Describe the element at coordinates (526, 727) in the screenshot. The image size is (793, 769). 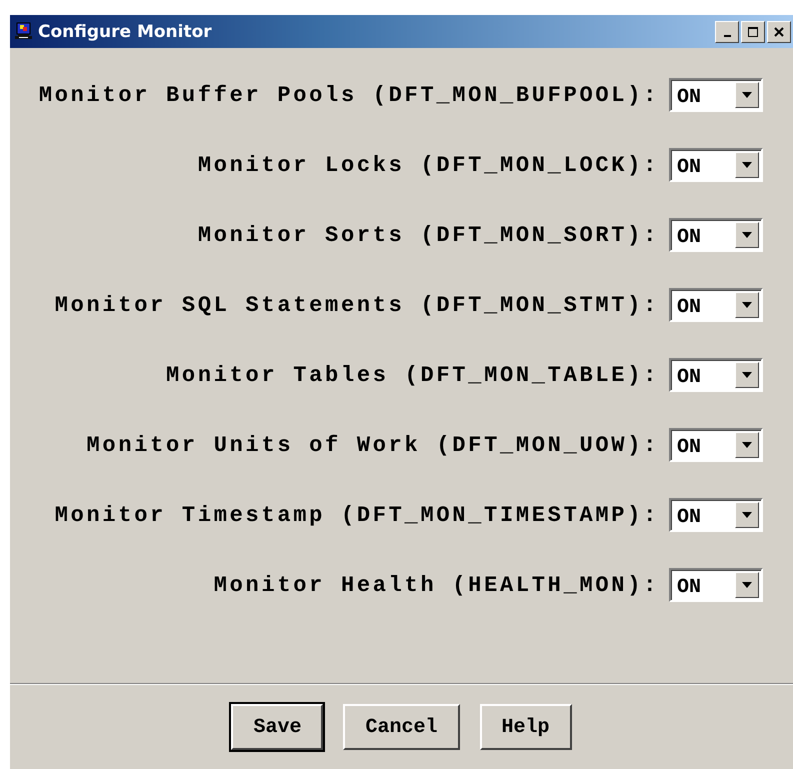
I see `dialog-button: Help` at that location.